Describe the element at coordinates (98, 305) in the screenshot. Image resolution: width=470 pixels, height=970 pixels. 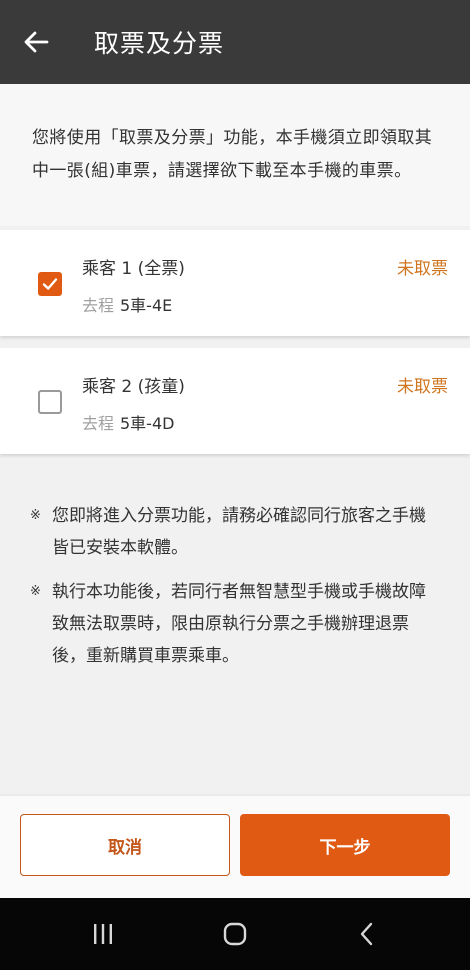
I see `passenger-1-trip-label: 去程` at that location.